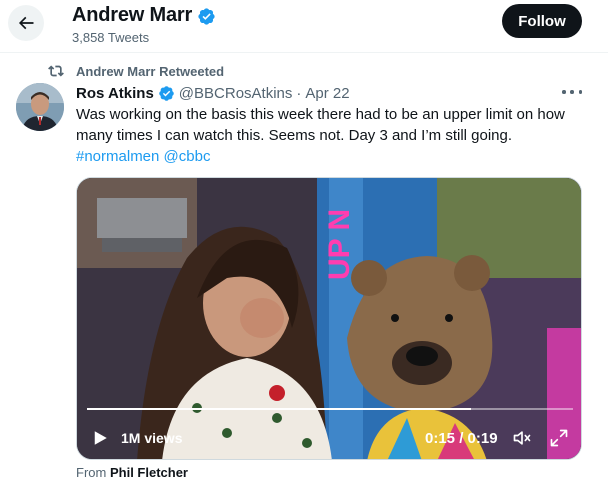 The image size is (608, 482). What do you see at coordinates (304, 26) in the screenshot?
I see `profile-header: Andrew Marr 3,858 Tweets Follow` at bounding box center [304, 26].